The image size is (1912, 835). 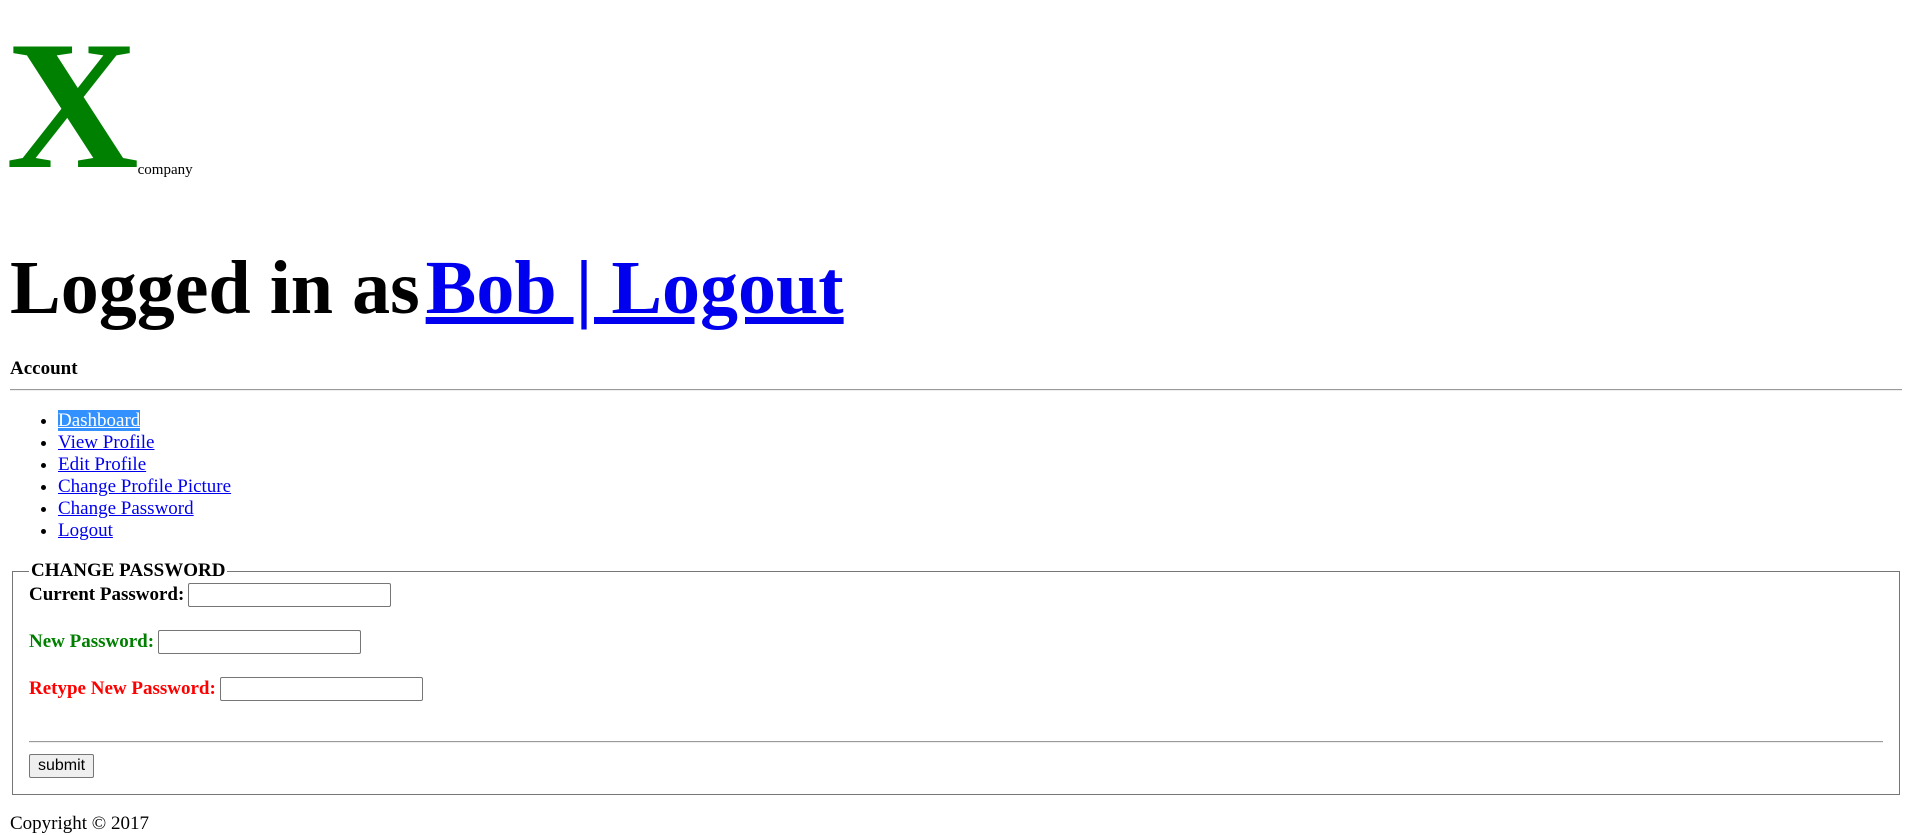 What do you see at coordinates (260, 641) in the screenshot?
I see `new-password-input` at bounding box center [260, 641].